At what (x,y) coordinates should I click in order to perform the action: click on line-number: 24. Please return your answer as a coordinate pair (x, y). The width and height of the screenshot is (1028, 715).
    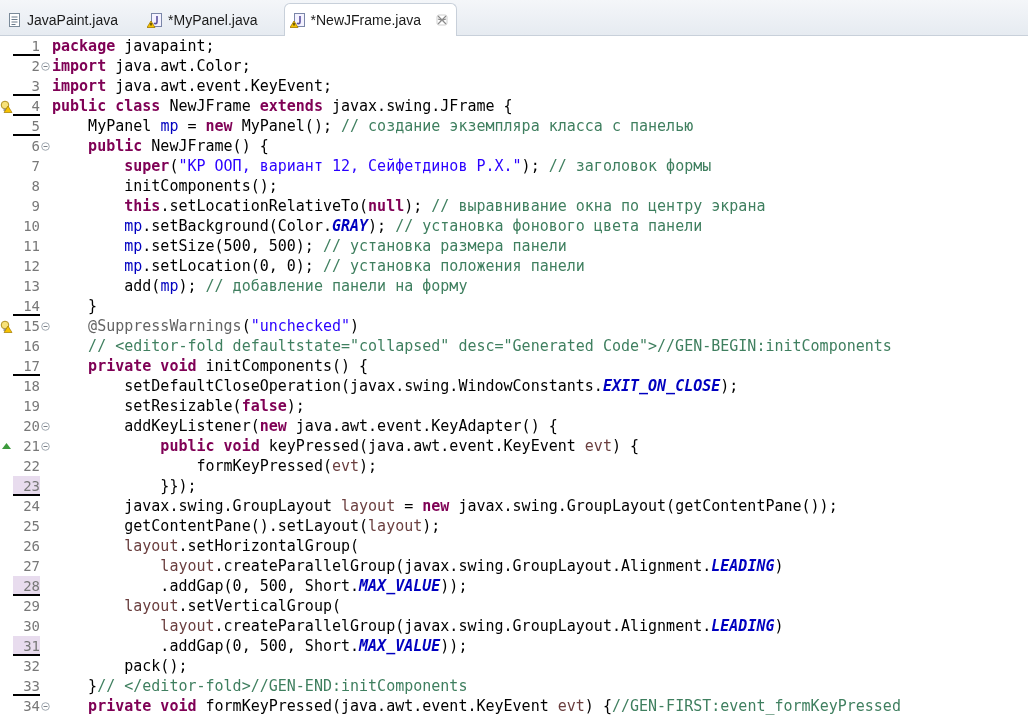
    Looking at the image, I should click on (31, 506).